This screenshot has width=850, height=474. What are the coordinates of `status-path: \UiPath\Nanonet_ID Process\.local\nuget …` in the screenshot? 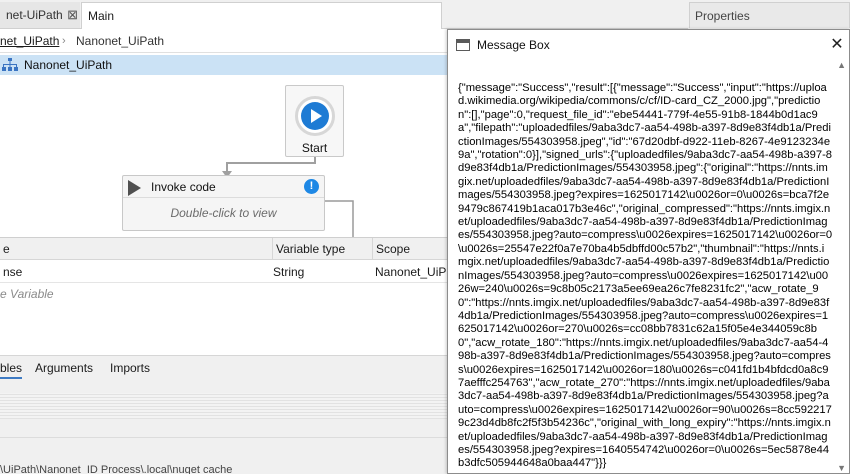 It's located at (116, 469).